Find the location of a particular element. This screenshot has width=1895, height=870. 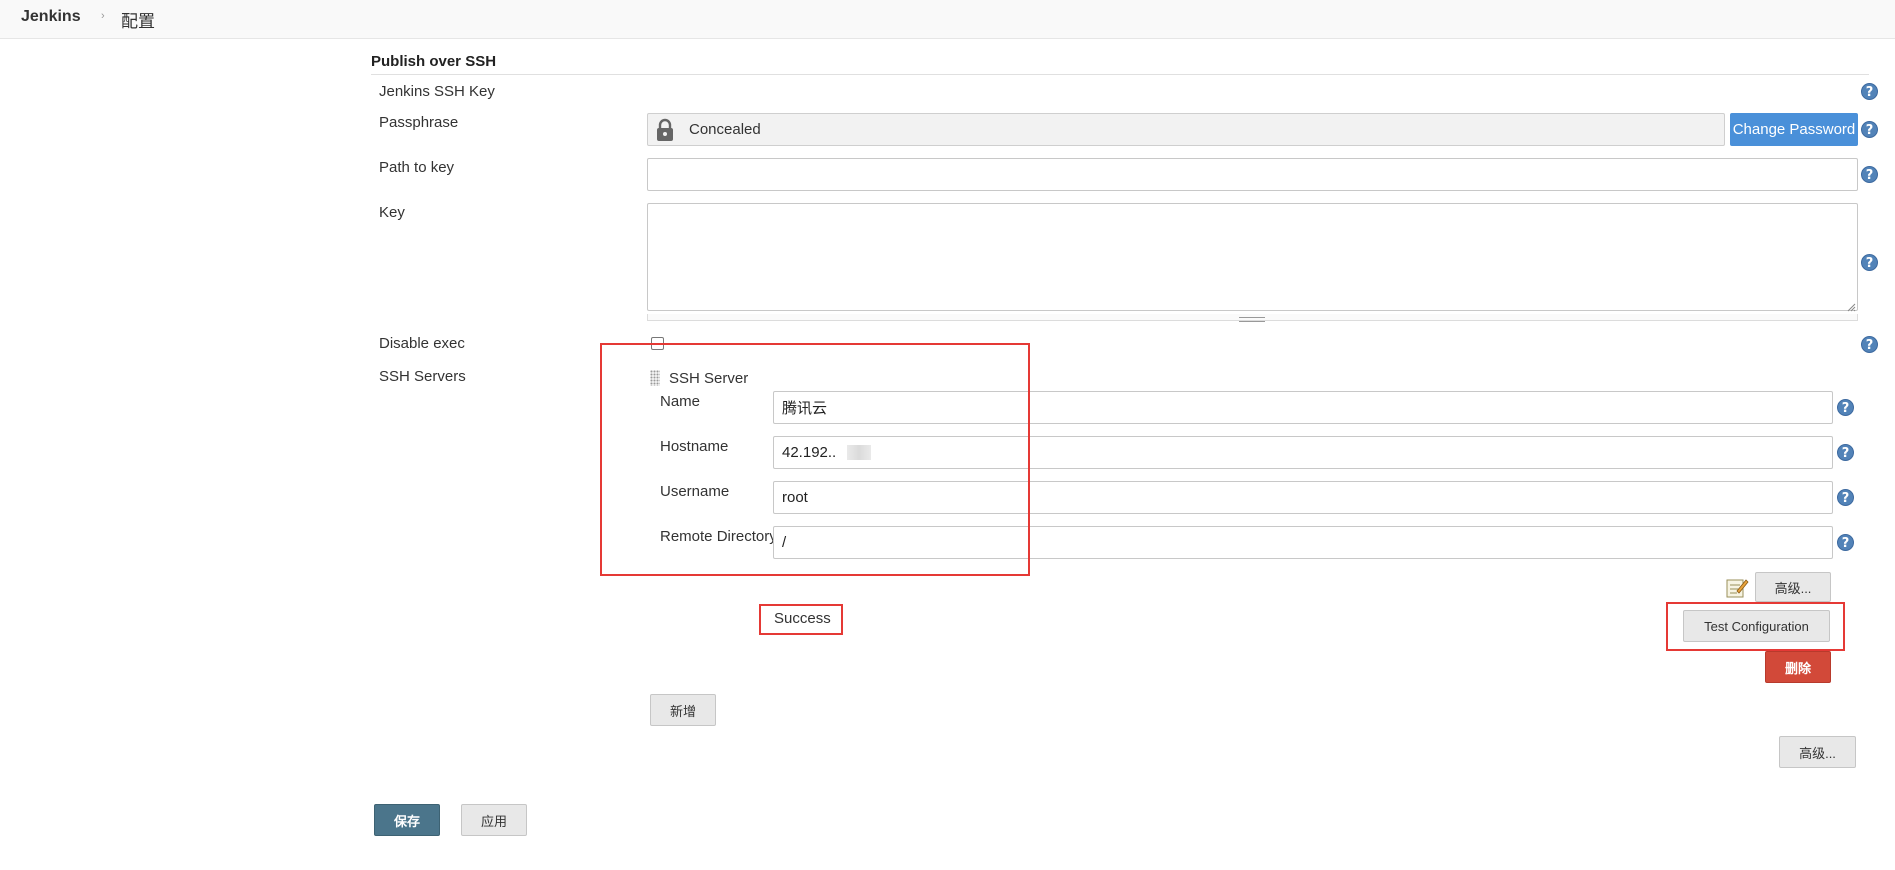

help-icon-username: ? is located at coordinates (1845, 497).